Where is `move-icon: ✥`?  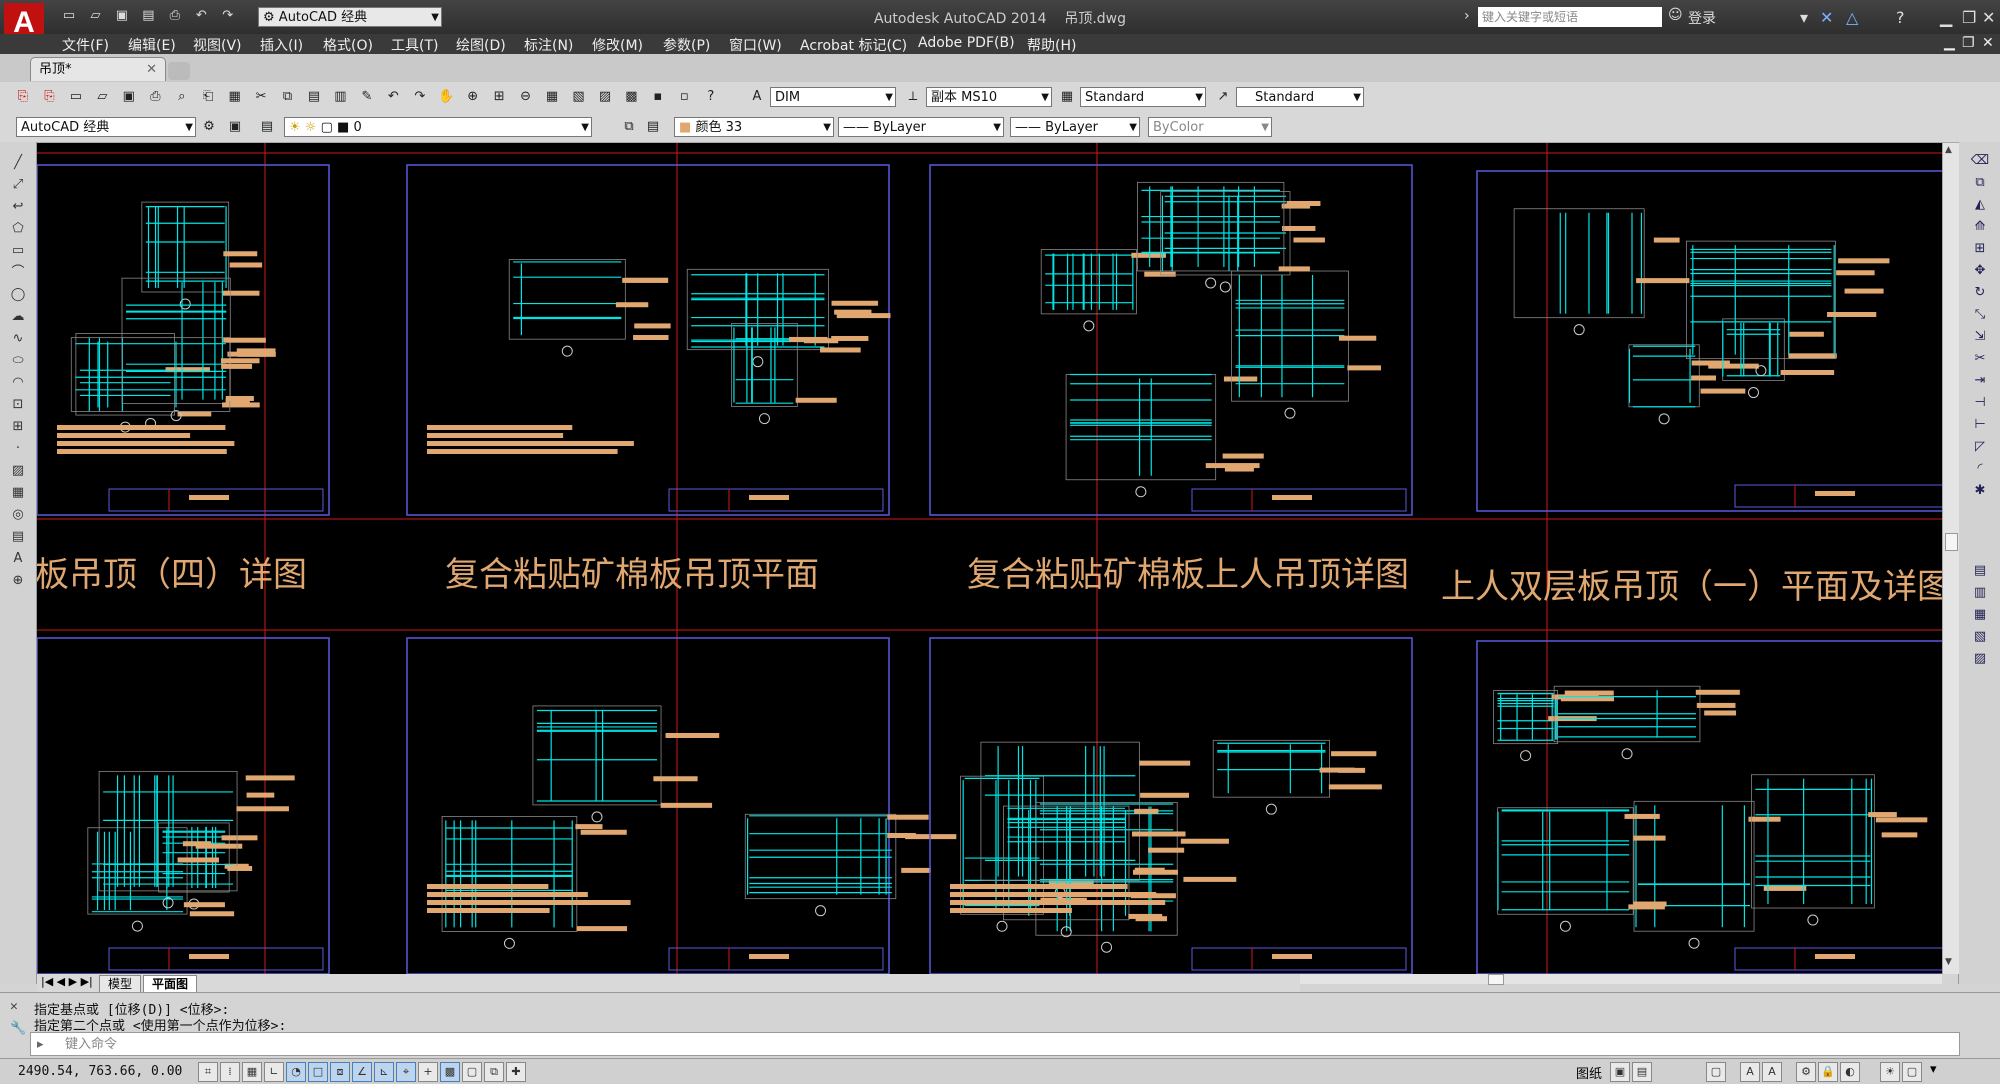
move-icon: ✥ is located at coordinates (1980, 271).